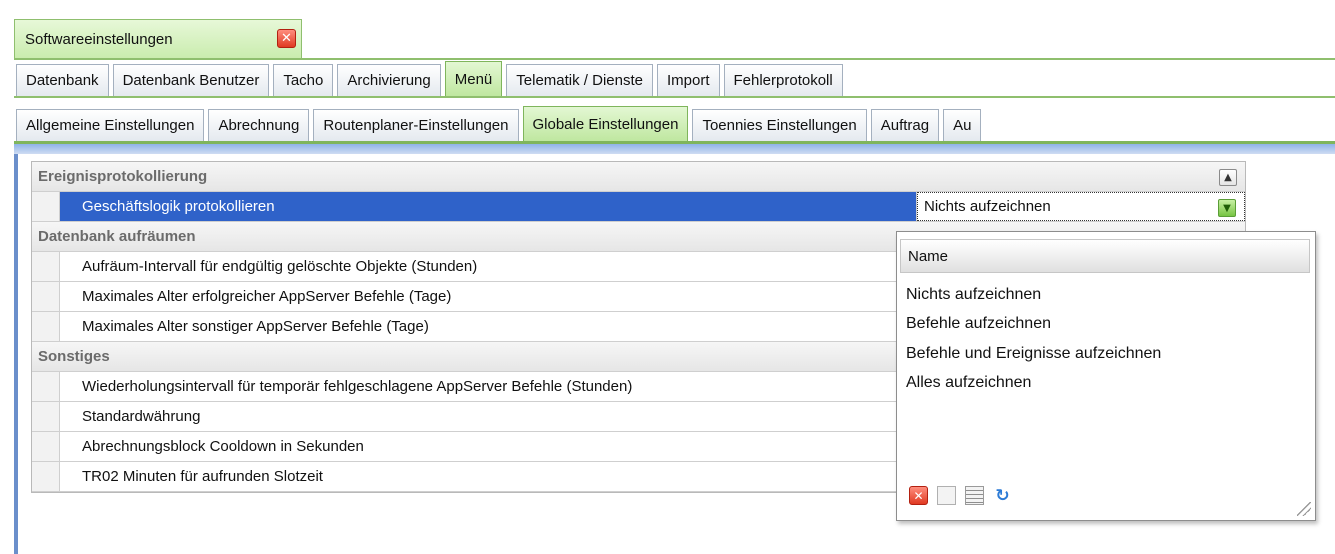 The height and width of the screenshot is (554, 1335). What do you see at coordinates (110, 125) in the screenshot?
I see `tab-allgemeine-einstellungen: Allgemeine Einstellungen` at bounding box center [110, 125].